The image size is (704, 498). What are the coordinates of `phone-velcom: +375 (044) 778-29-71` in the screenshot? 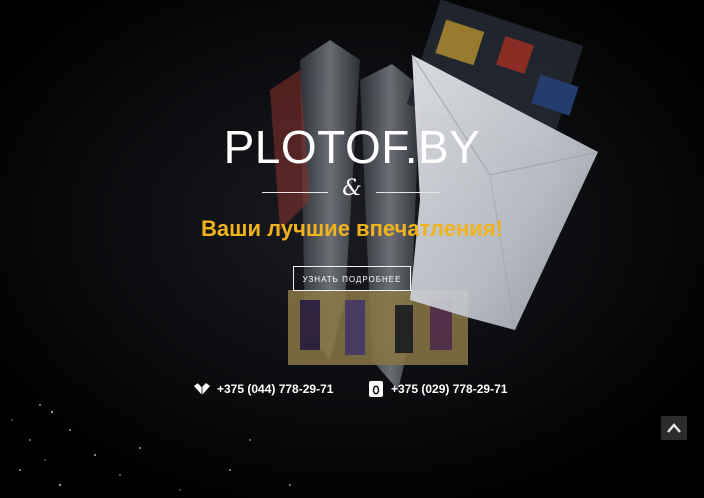 It's located at (263, 389).